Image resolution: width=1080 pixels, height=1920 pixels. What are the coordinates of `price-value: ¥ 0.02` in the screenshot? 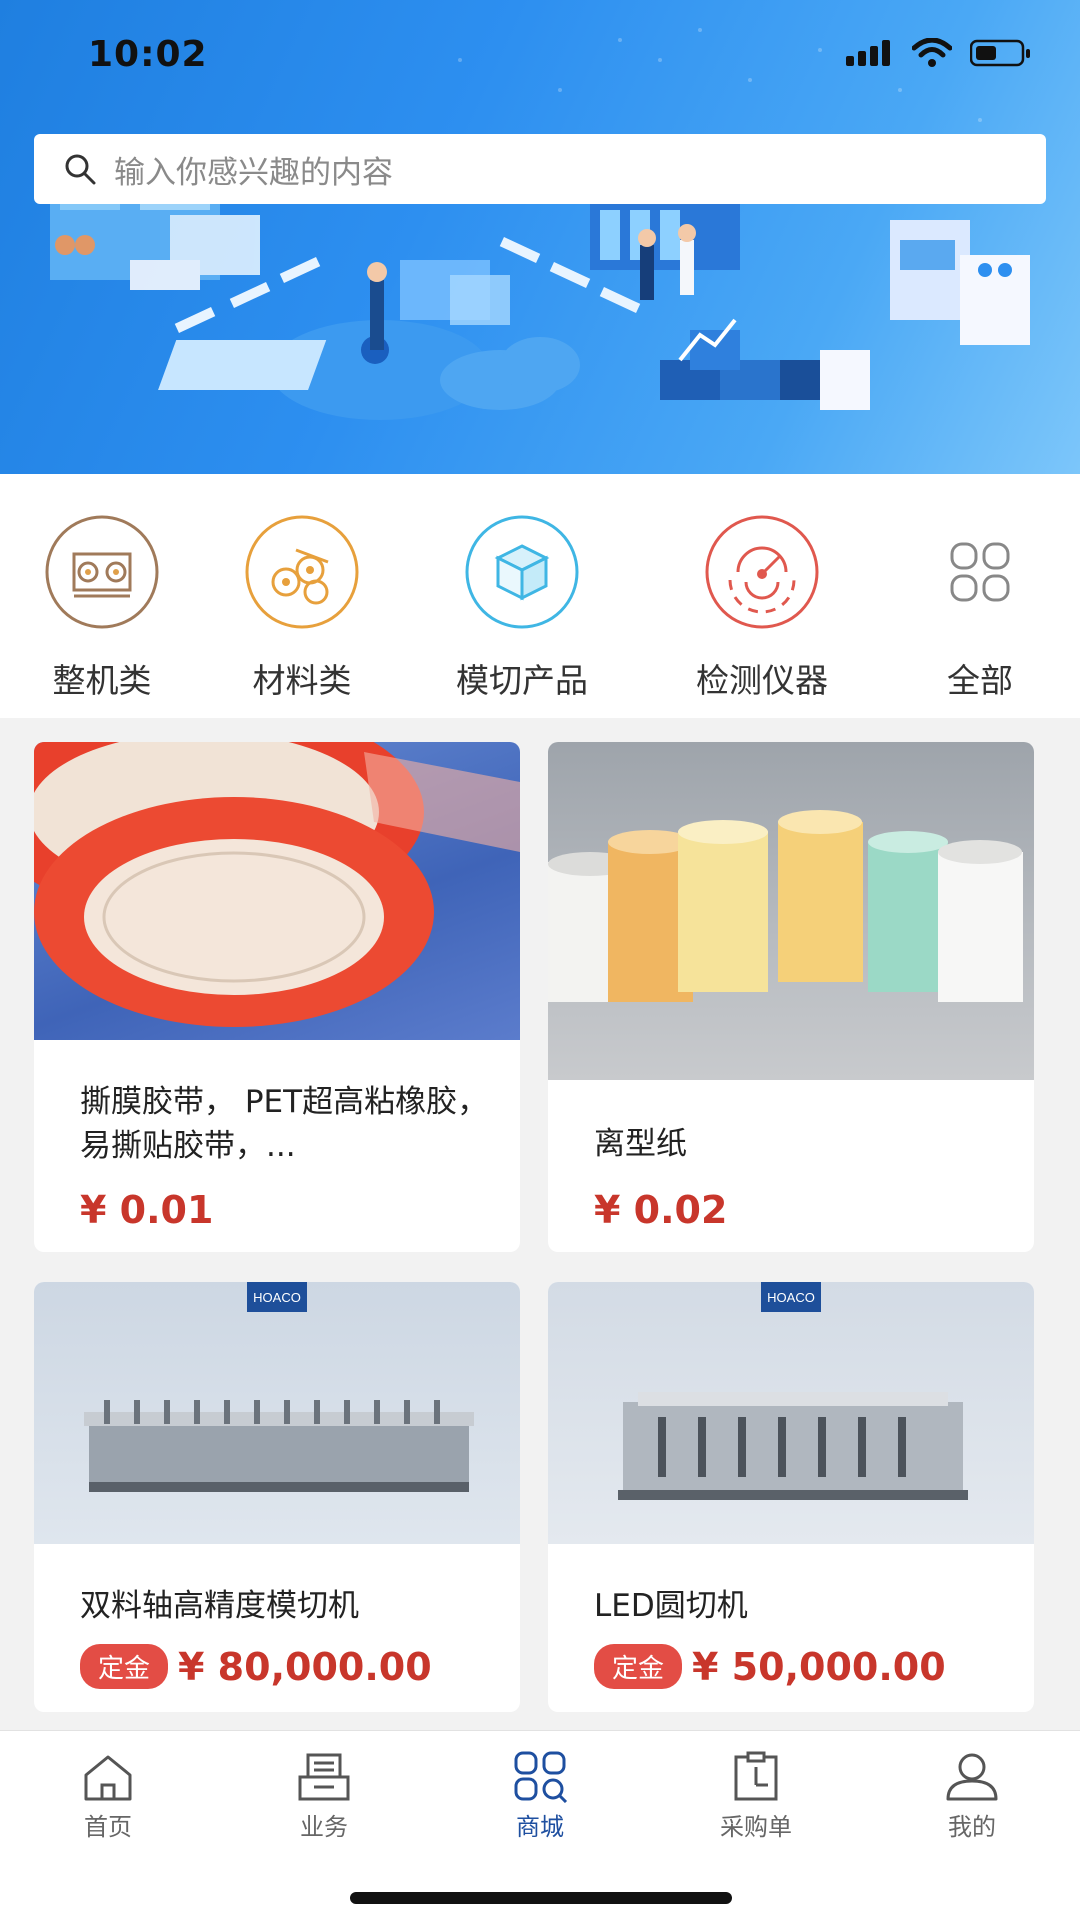 It's located at (661, 1210).